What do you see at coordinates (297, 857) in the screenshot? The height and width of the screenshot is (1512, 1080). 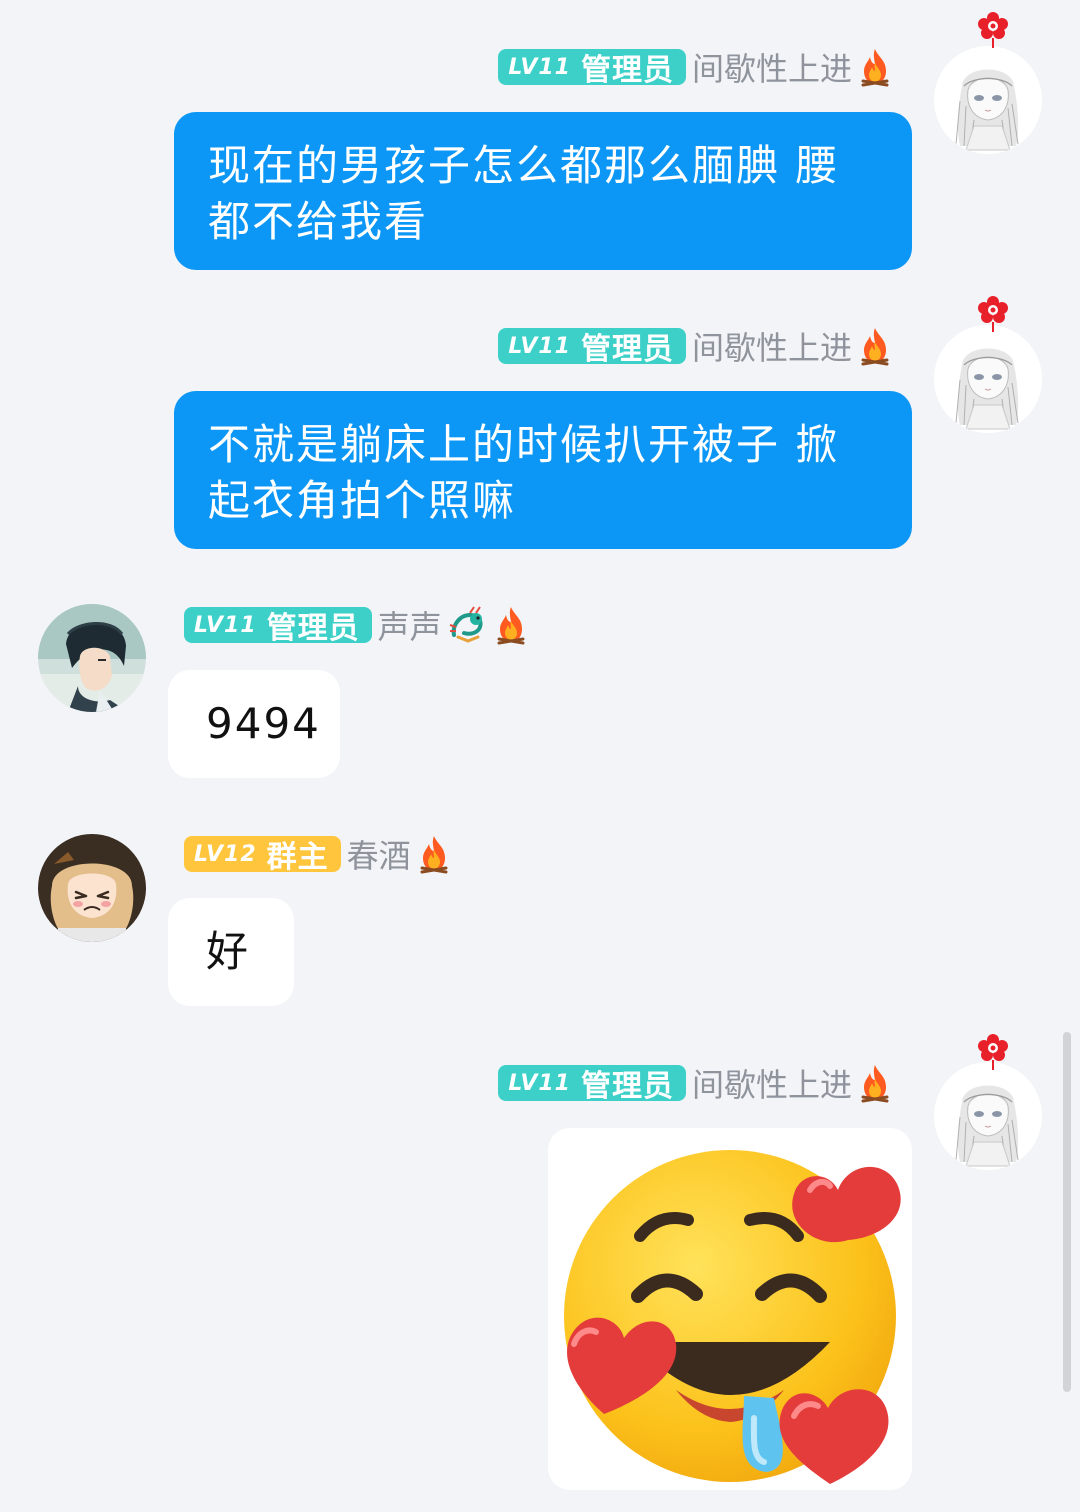 I see `role-label: 群主` at bounding box center [297, 857].